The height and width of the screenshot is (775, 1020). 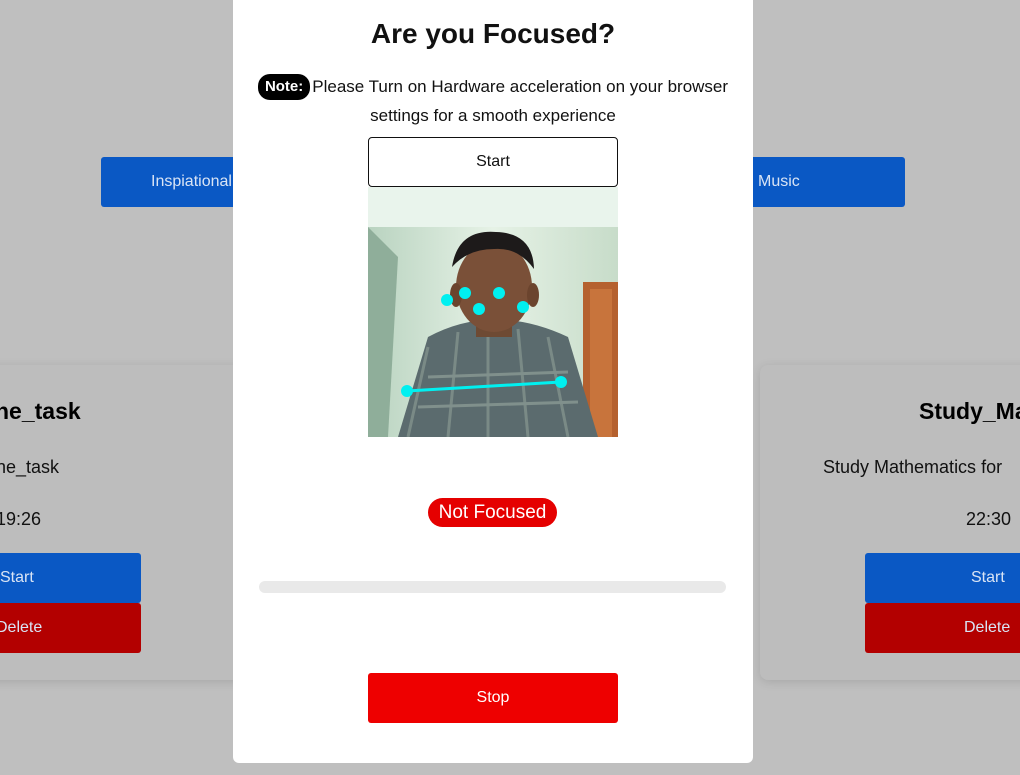 I want to click on task-card-title: ne_task, so click(x=40, y=411).